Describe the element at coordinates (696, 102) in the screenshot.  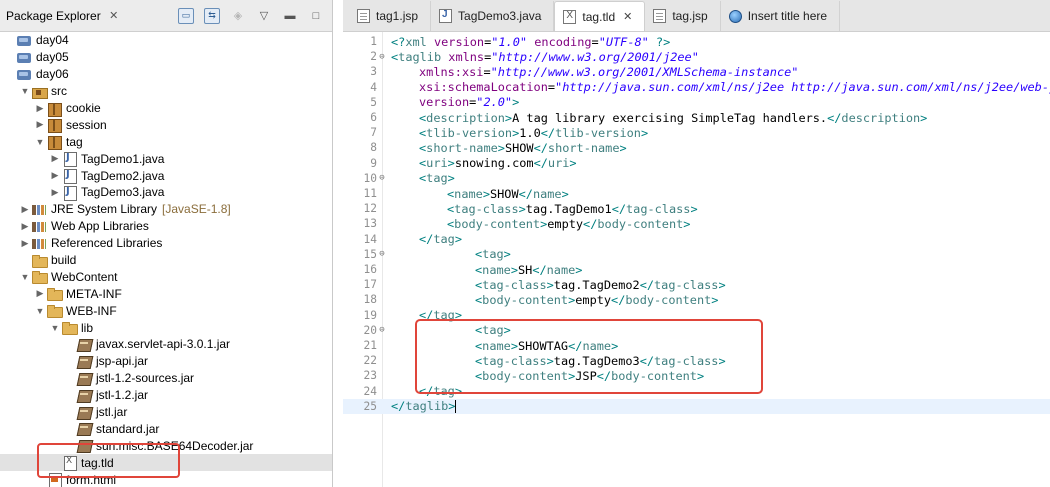
I see `code-line: 5 version="2.0">` at that location.